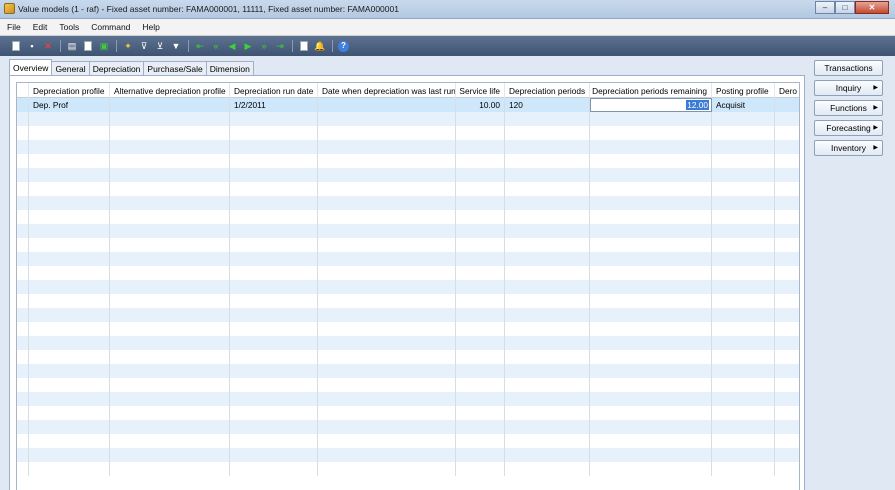  I want to click on new-icon, so click(16, 46).